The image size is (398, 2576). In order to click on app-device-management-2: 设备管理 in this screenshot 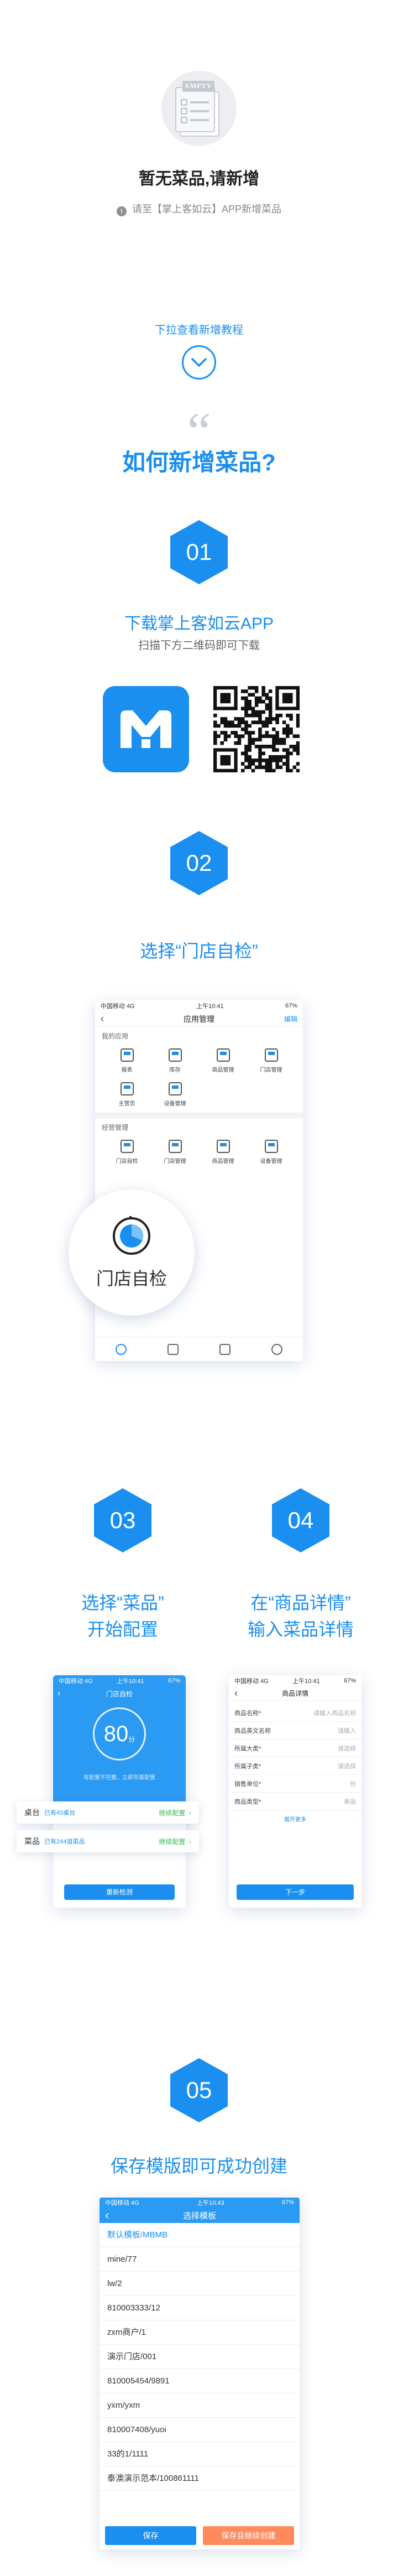, I will do `click(271, 1152)`.